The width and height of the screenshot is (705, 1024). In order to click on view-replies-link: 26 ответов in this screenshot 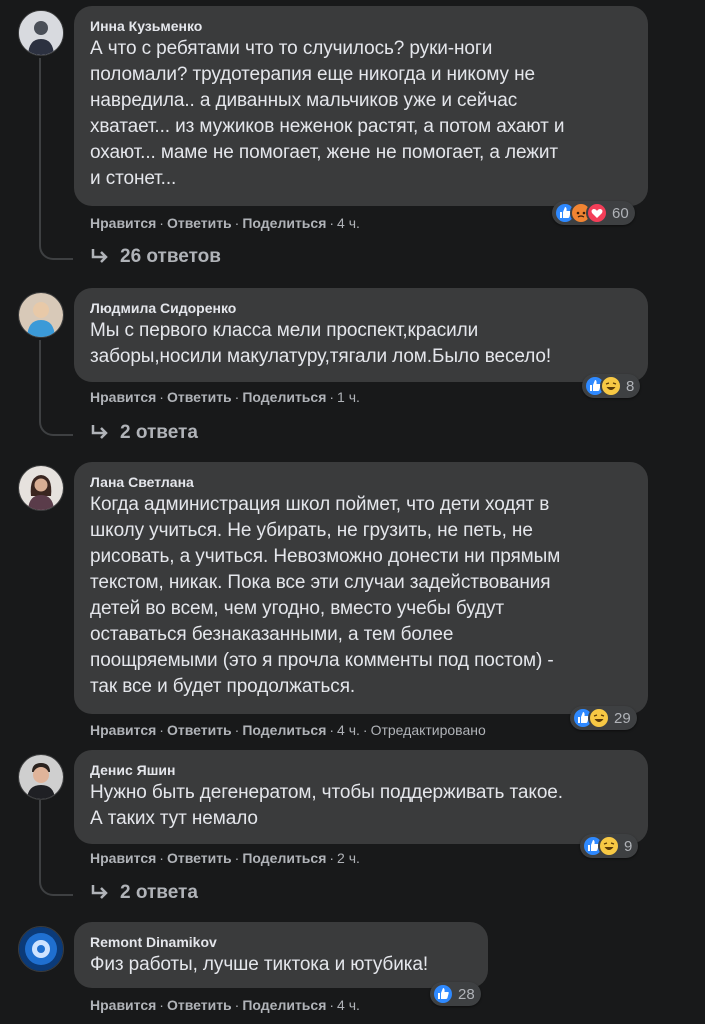, I will do `click(155, 257)`.